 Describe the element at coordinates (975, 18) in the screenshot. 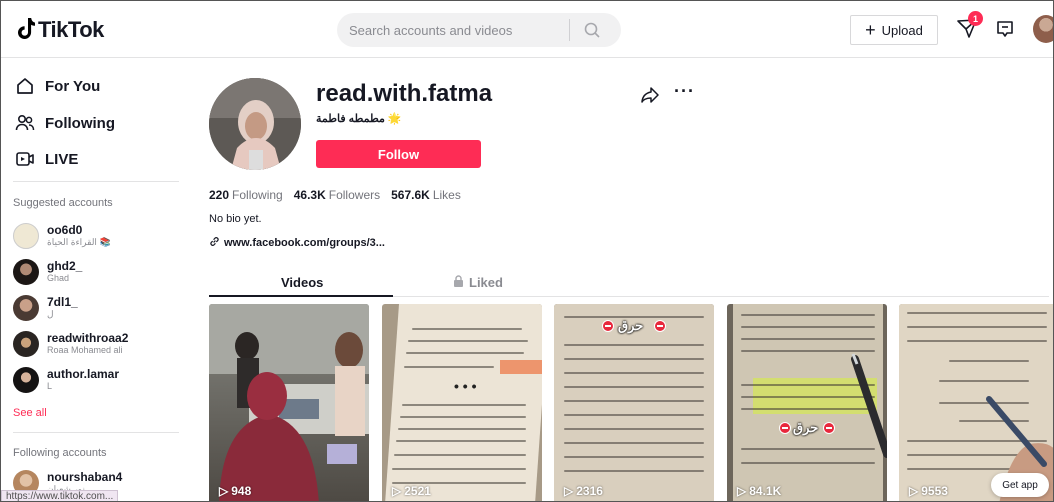

I see `notification-badge: 1` at that location.